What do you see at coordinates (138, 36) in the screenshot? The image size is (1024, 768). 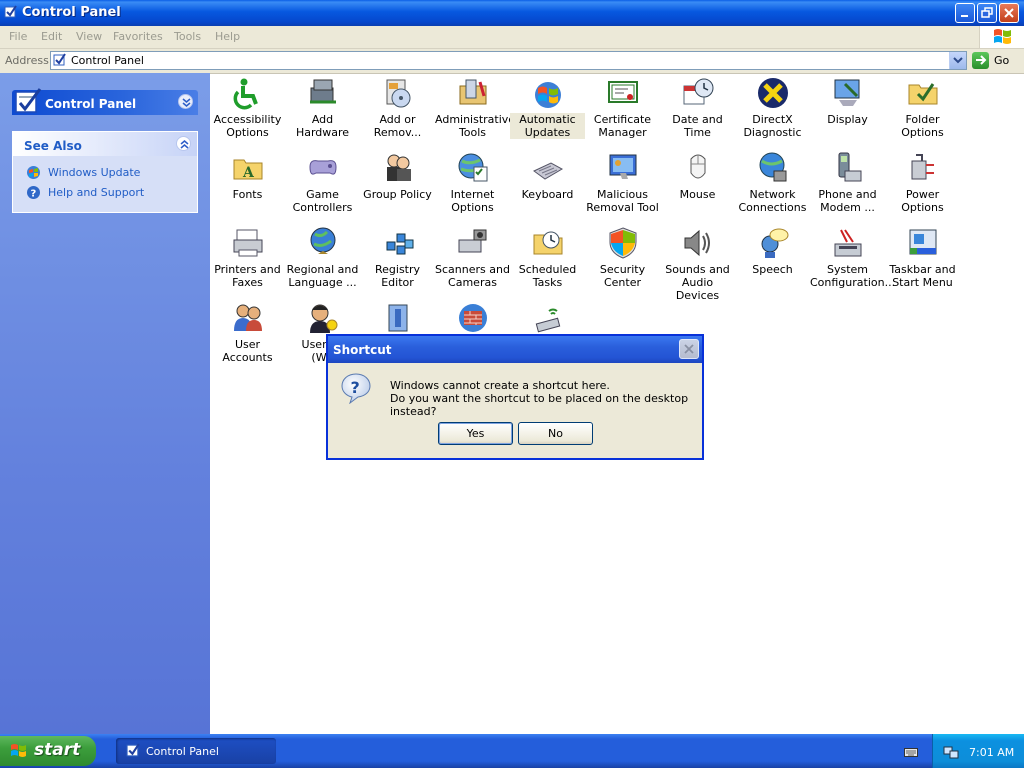 I see `menu-favorites: Favorites` at bounding box center [138, 36].